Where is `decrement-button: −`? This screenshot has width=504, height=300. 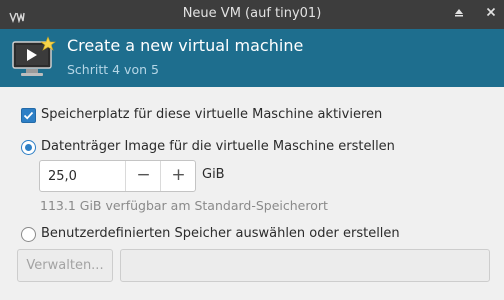 decrement-button: − is located at coordinates (143, 176).